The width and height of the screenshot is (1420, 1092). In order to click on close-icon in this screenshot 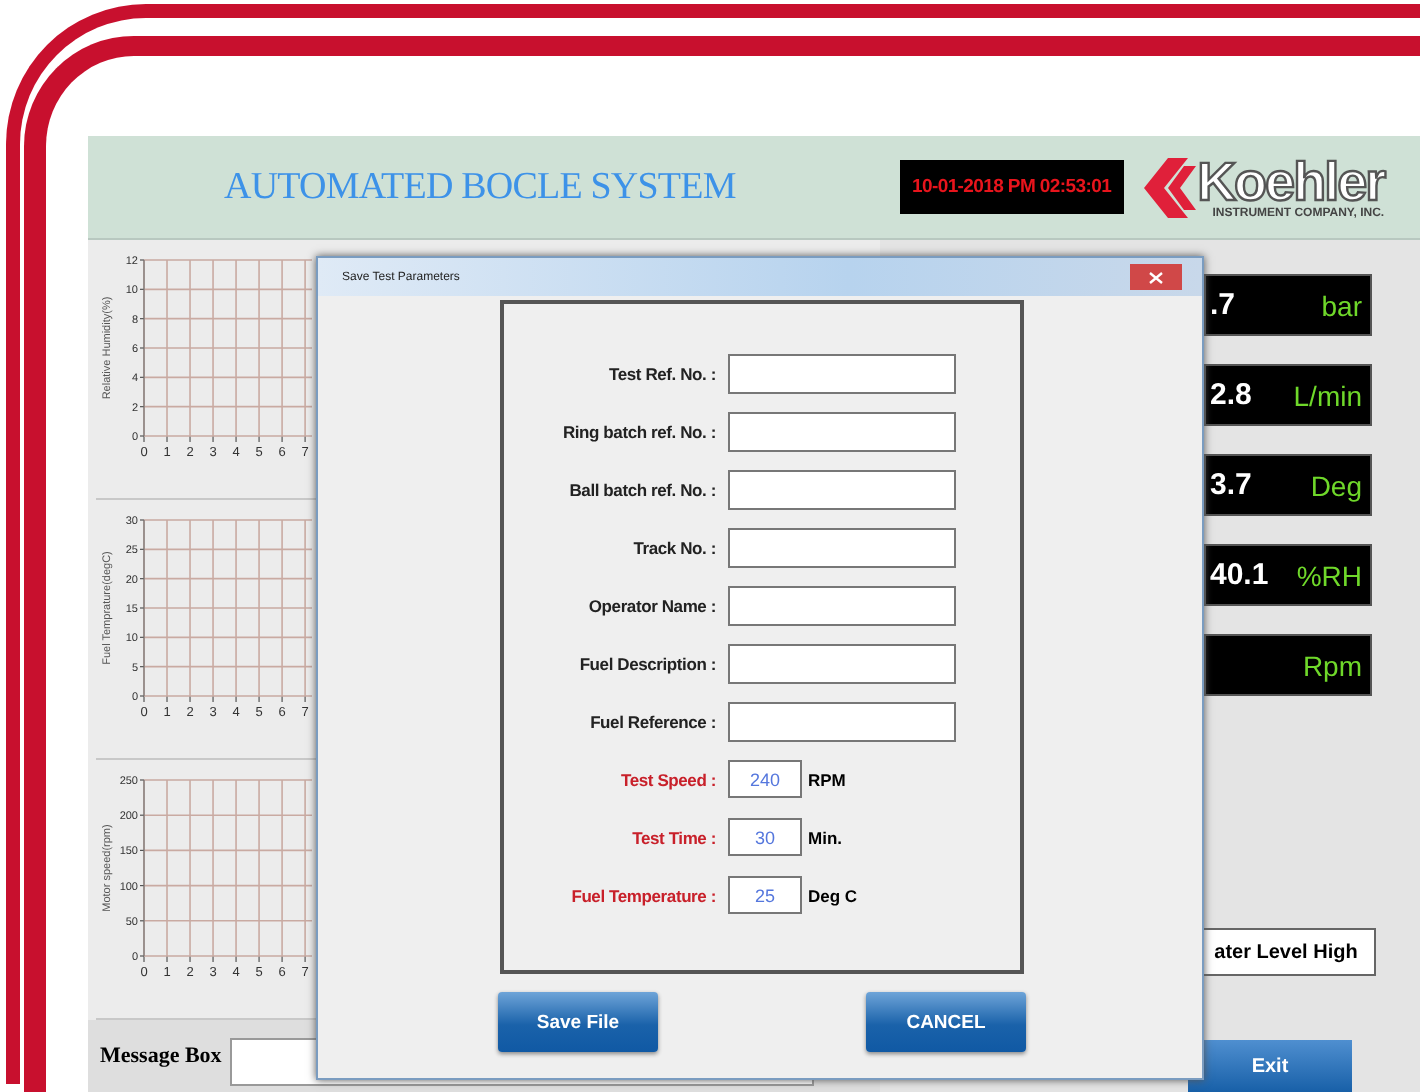, I will do `click(1156, 277)`.